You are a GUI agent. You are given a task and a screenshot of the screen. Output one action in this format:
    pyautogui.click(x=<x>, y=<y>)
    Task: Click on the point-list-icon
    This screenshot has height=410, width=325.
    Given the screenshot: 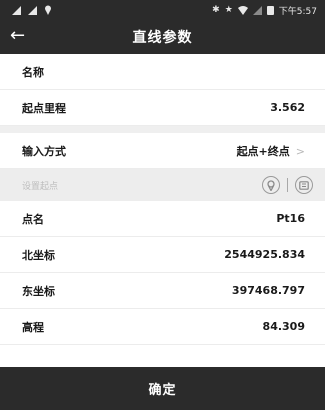 What is the action you would take?
    pyautogui.click(x=304, y=185)
    